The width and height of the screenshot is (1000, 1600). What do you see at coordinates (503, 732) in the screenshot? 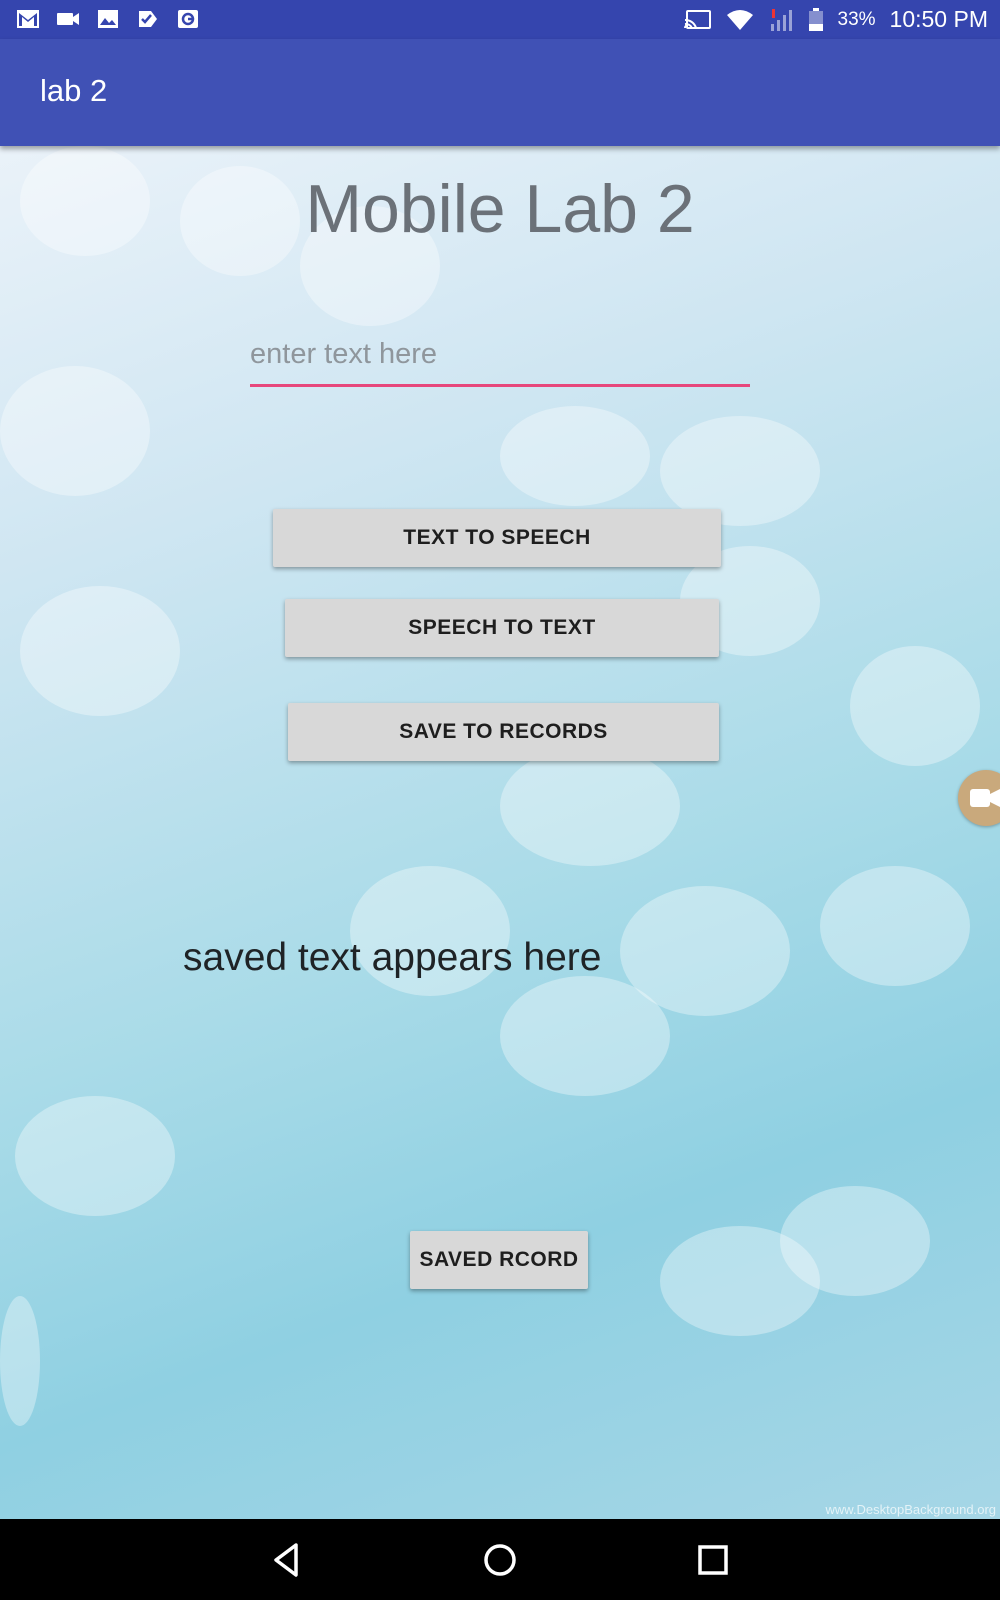
I see `save-to-records-button: SAVE TO RECORDS` at bounding box center [503, 732].